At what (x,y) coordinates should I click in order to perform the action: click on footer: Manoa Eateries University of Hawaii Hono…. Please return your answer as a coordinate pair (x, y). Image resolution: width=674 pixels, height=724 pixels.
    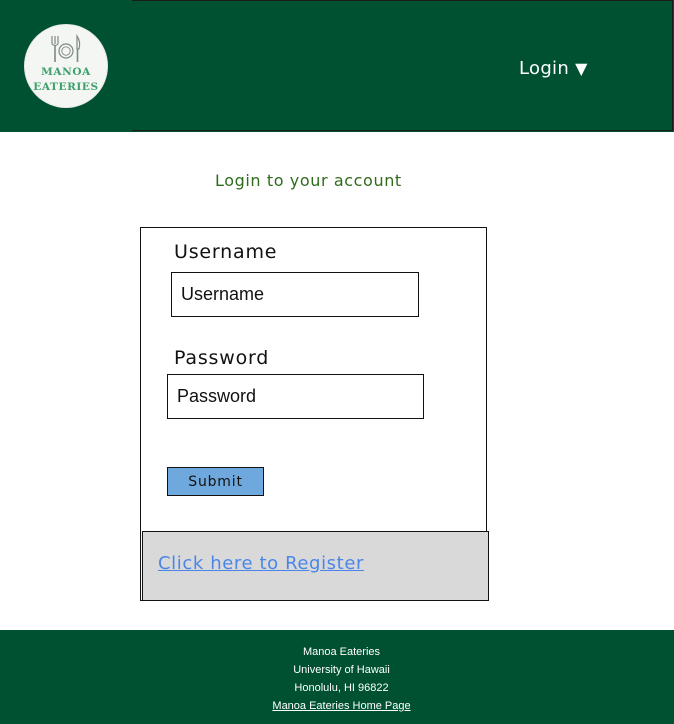
    Looking at the image, I should click on (337, 677).